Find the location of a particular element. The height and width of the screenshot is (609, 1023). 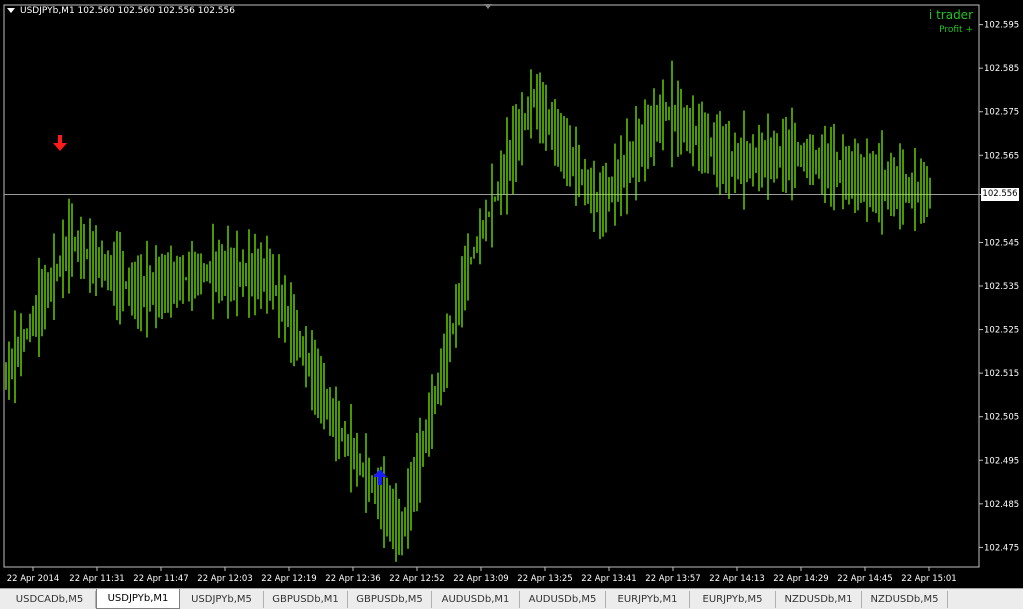

y-tick-label: 102.565 is located at coordinates (1001, 156).